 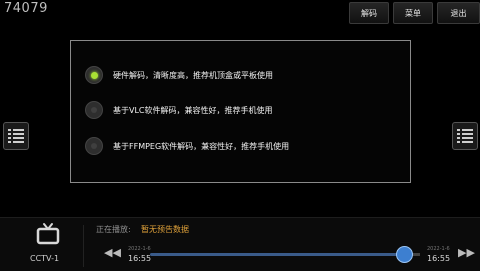 What do you see at coordinates (404, 254) in the screenshot?
I see `progress-handle` at bounding box center [404, 254].